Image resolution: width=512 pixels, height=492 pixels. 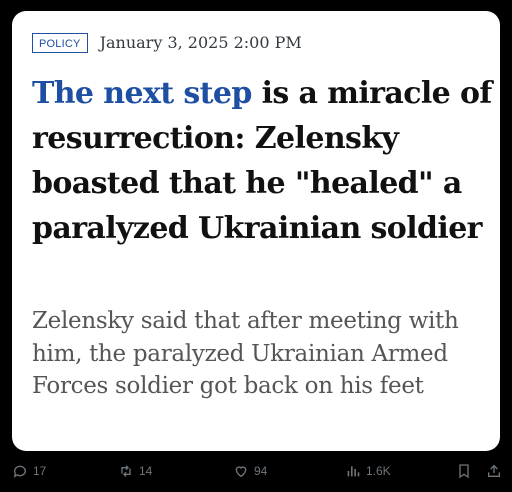 I want to click on bookmark-button, so click(x=464, y=471).